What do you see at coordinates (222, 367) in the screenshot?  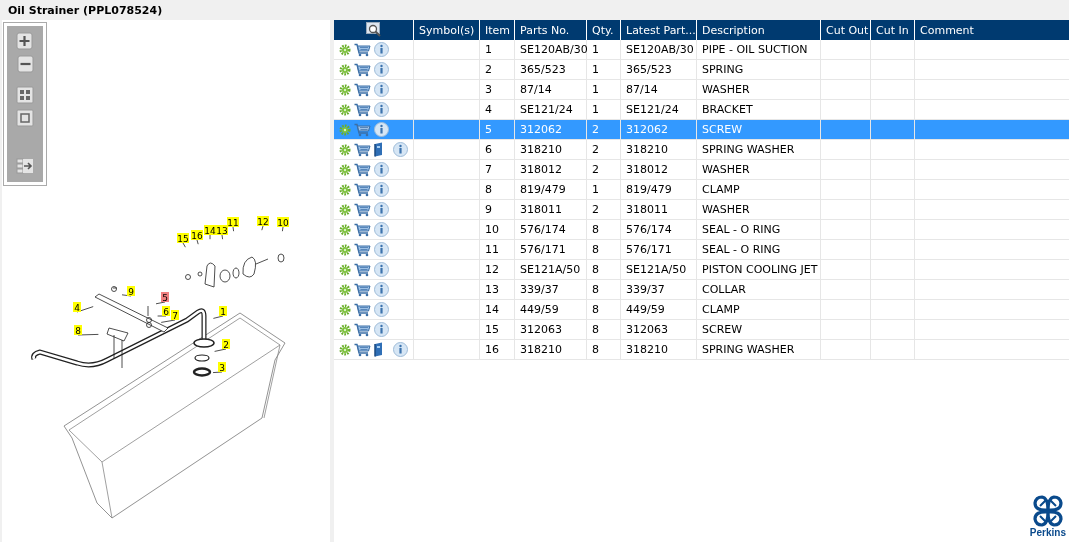 I see `callout-tag: 3` at bounding box center [222, 367].